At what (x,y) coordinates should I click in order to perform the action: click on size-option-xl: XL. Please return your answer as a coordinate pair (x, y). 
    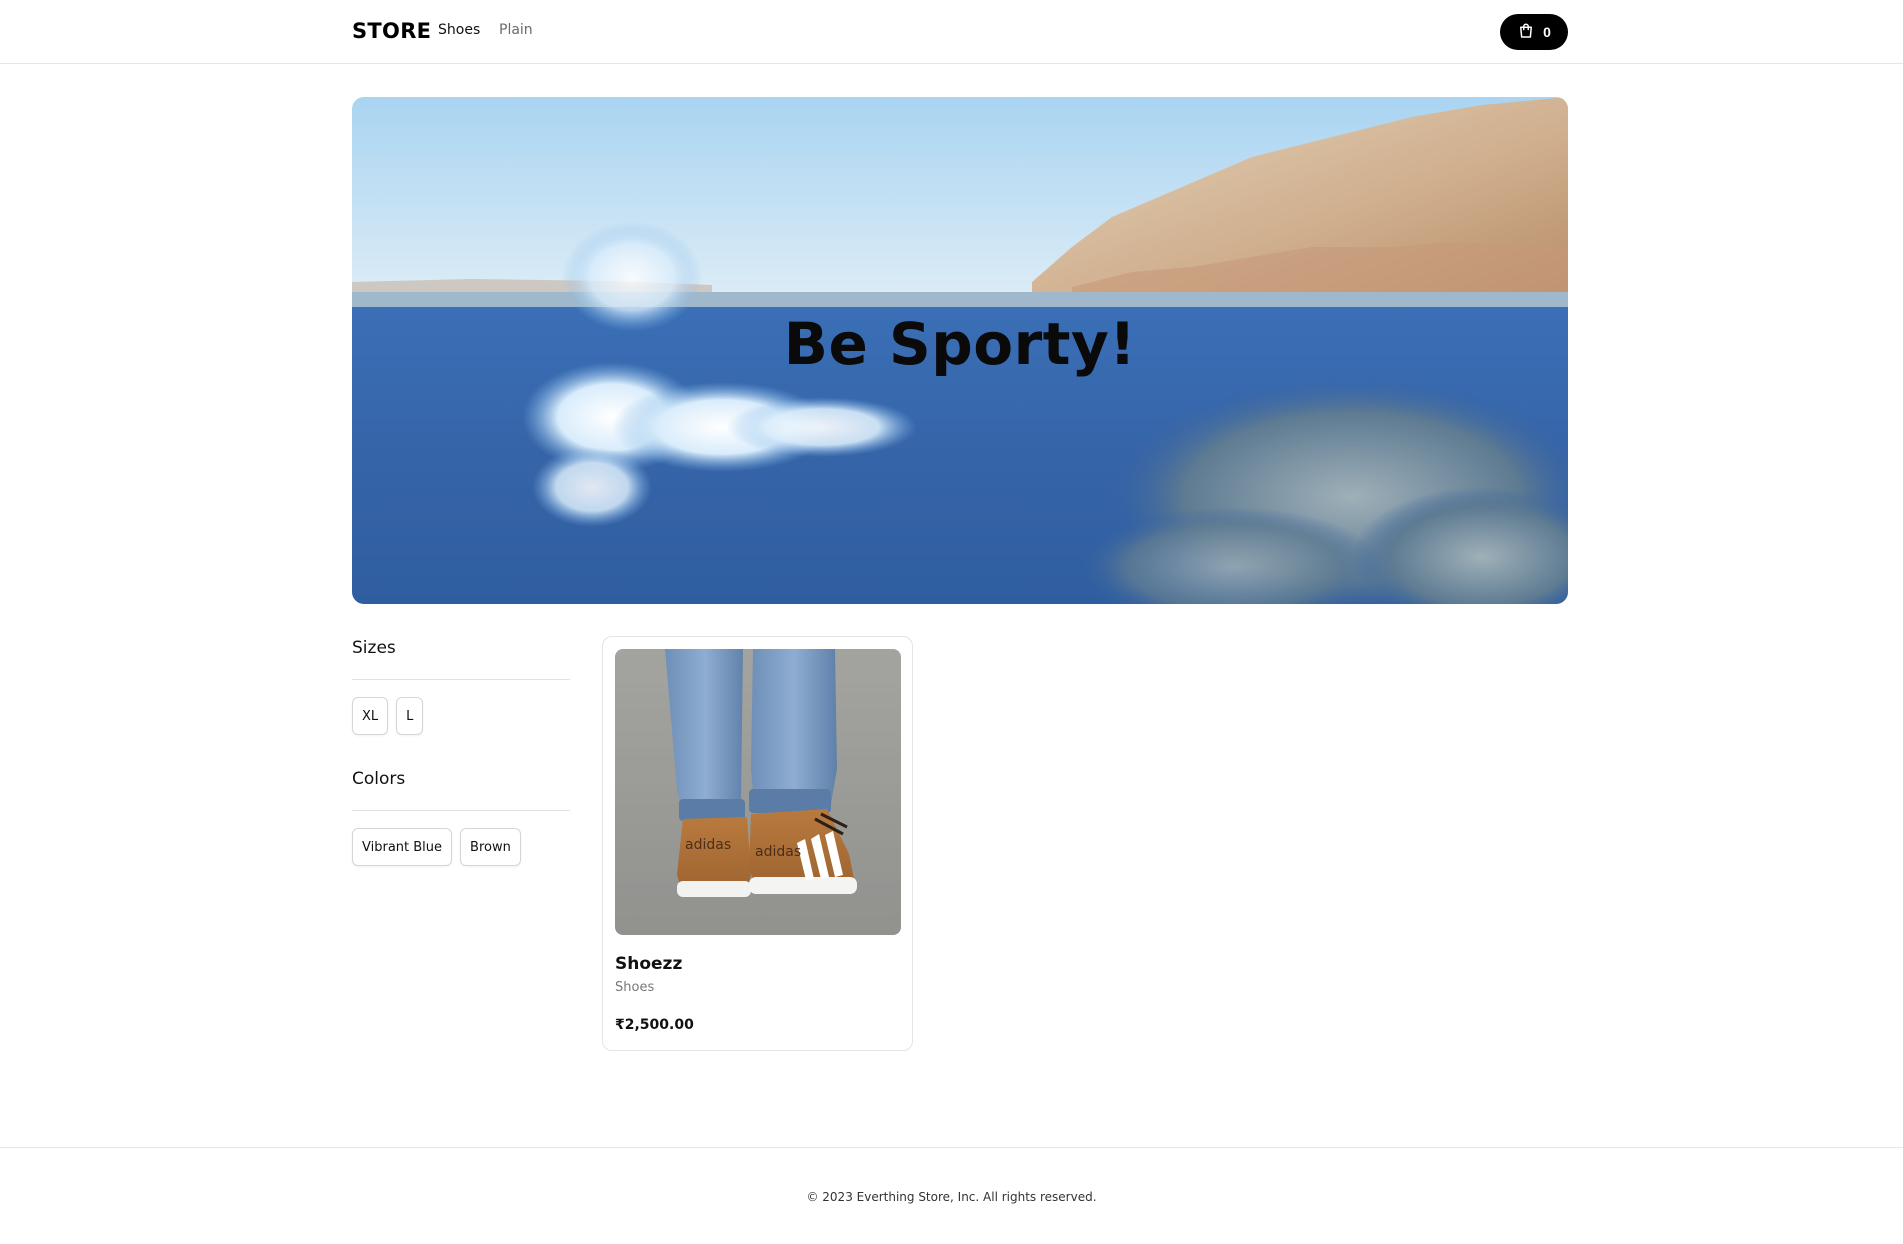
    Looking at the image, I should click on (370, 716).